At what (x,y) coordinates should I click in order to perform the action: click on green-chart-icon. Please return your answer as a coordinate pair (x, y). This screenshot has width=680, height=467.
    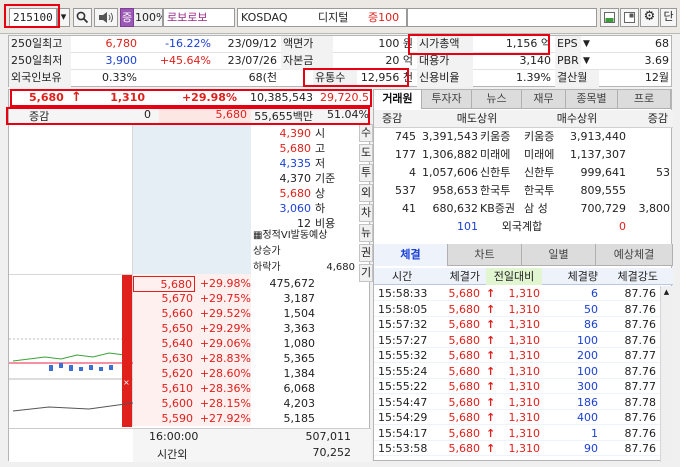
    Looking at the image, I should click on (609, 17).